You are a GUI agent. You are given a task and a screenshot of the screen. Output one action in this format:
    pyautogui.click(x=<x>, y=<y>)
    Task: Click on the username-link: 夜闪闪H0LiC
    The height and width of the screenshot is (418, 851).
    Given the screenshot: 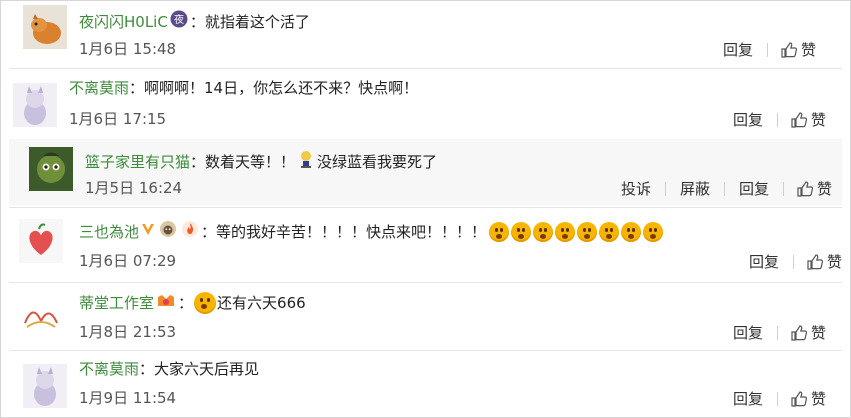 What is the action you would take?
    pyautogui.click(x=123, y=22)
    